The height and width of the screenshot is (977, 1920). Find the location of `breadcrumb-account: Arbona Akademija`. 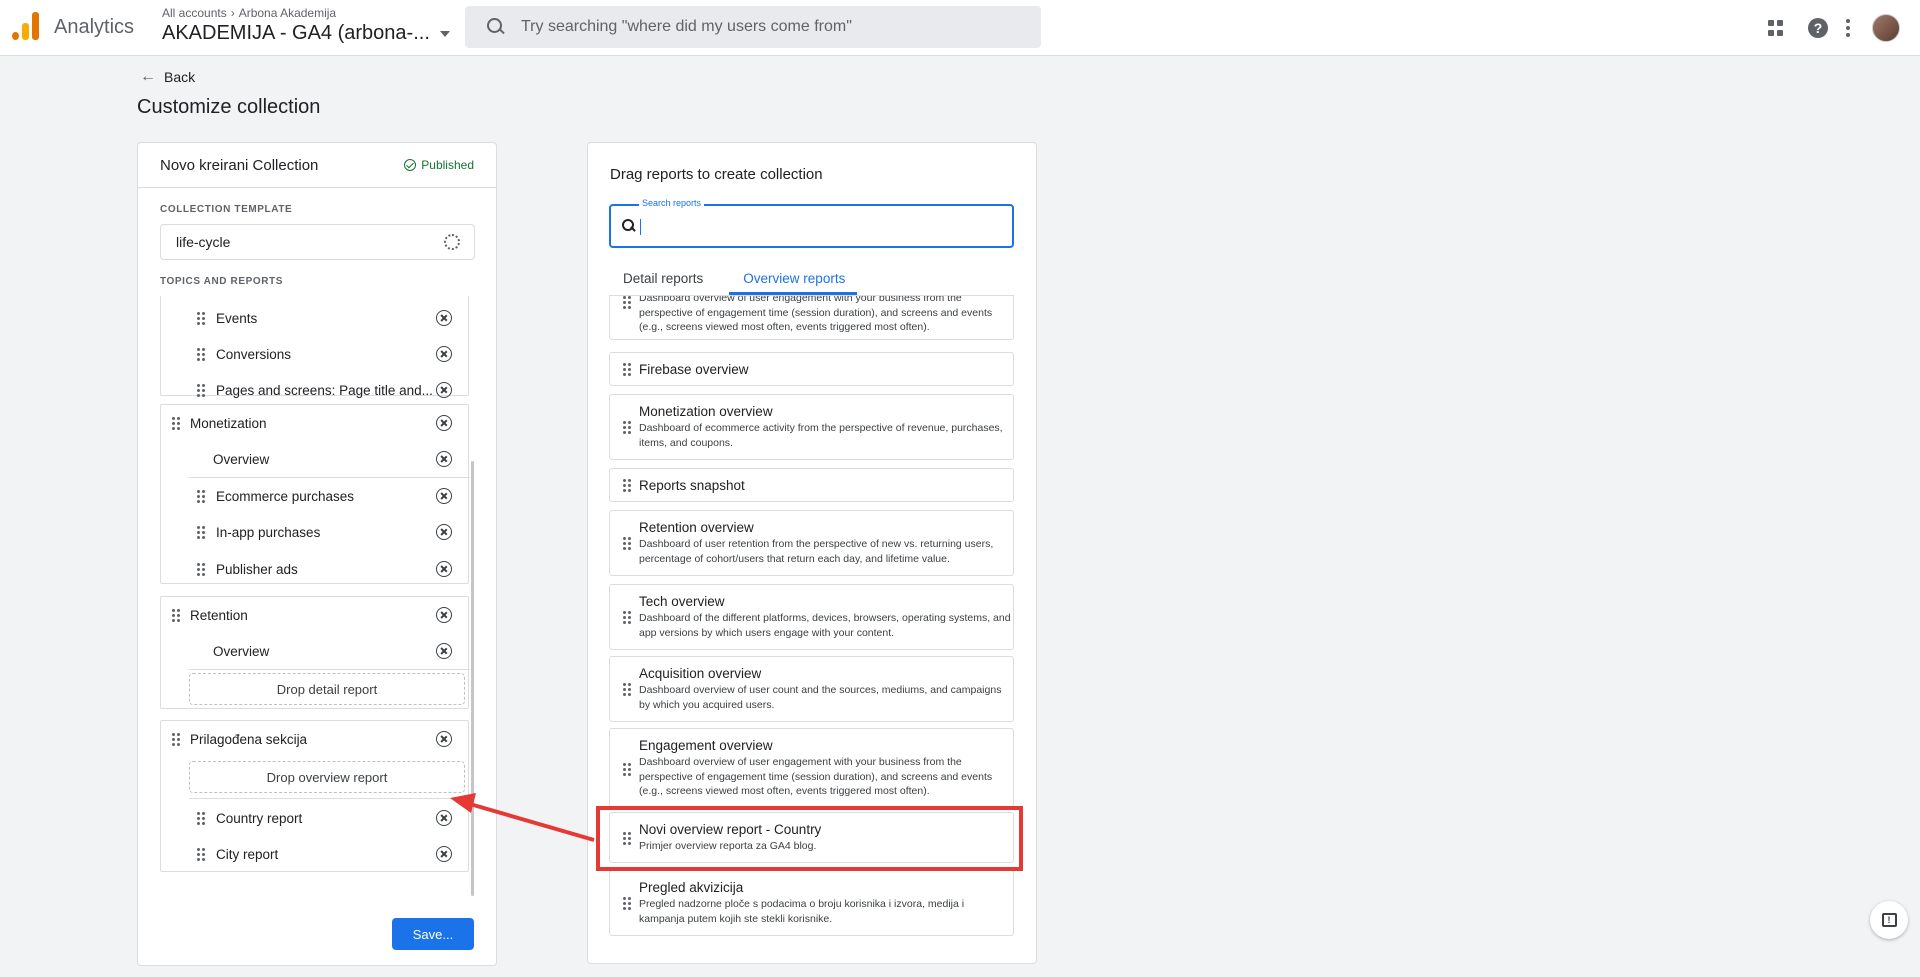

breadcrumb-account: Arbona Akademija is located at coordinates (287, 13).